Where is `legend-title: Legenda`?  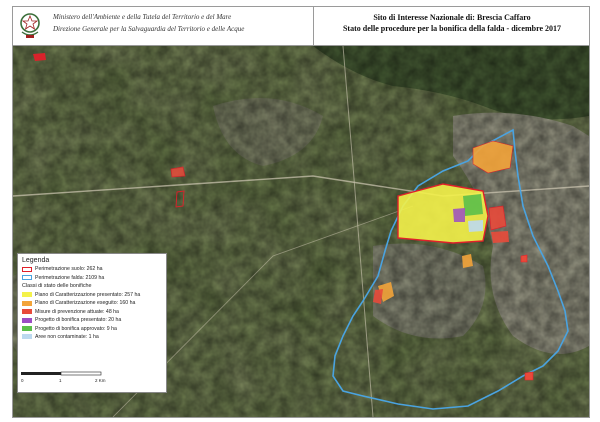 legend-title: Legenda is located at coordinates (36, 260).